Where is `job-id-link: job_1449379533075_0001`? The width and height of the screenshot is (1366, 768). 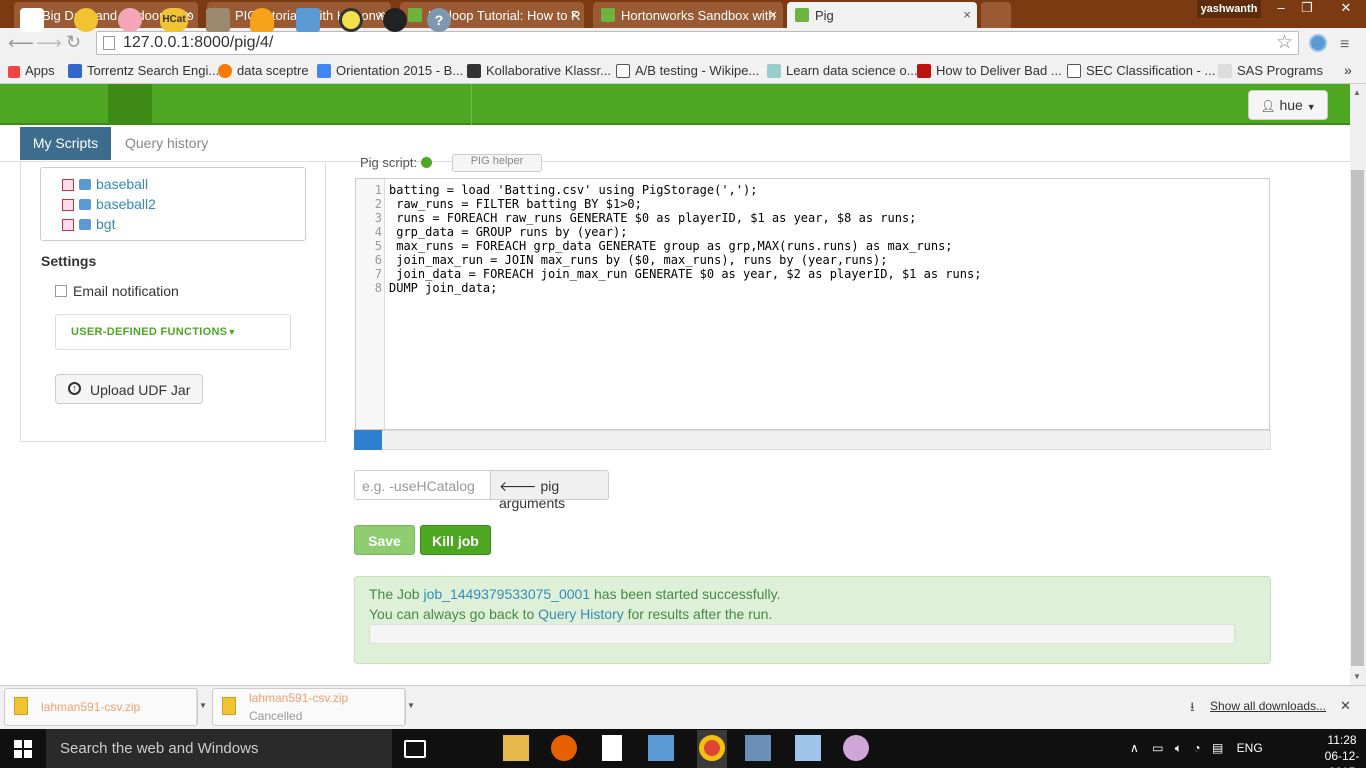 job-id-link: job_1449379533075_0001 is located at coordinates (506, 594).